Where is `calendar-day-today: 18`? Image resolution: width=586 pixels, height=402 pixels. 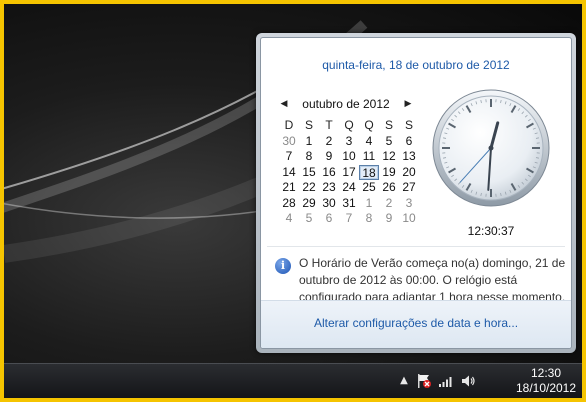
calendar-day-today: 18 is located at coordinates (369, 172).